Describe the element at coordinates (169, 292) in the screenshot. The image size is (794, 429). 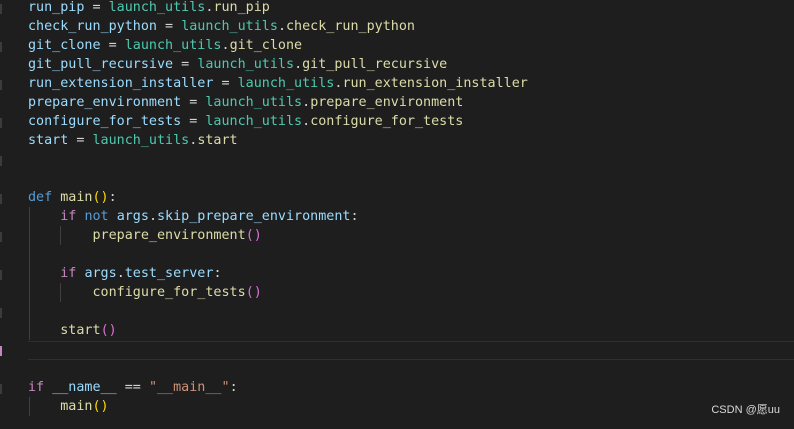
I see `function-call: configure_for_tests` at that location.